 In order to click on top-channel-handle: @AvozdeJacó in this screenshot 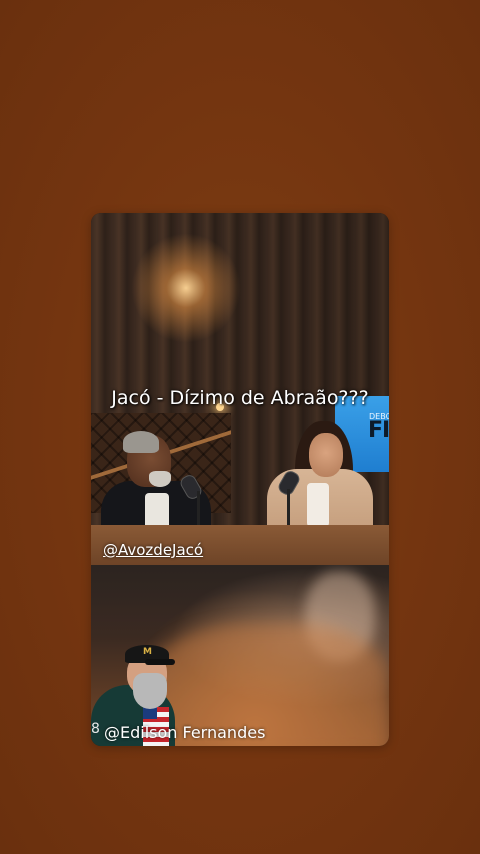, I will do `click(153, 550)`.